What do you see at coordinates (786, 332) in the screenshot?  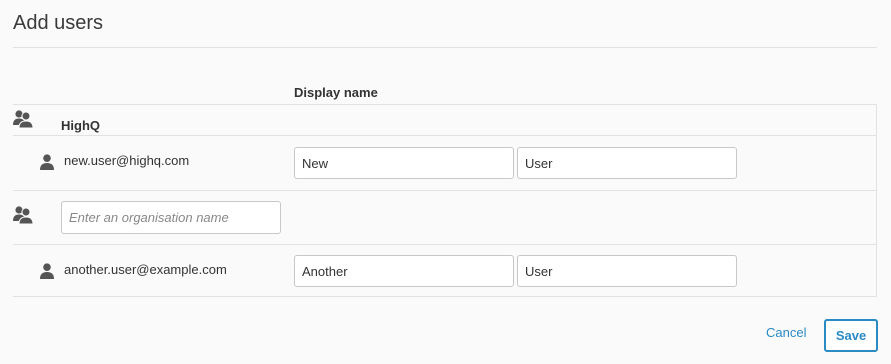 I see `cancel-button: Cancel` at bounding box center [786, 332].